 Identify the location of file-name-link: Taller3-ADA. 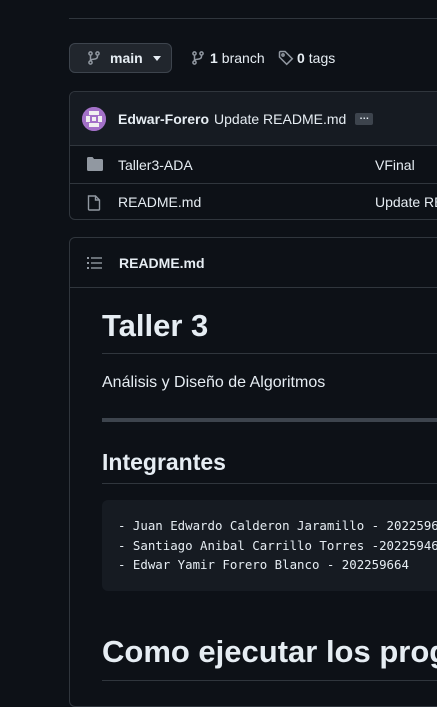
(155, 165).